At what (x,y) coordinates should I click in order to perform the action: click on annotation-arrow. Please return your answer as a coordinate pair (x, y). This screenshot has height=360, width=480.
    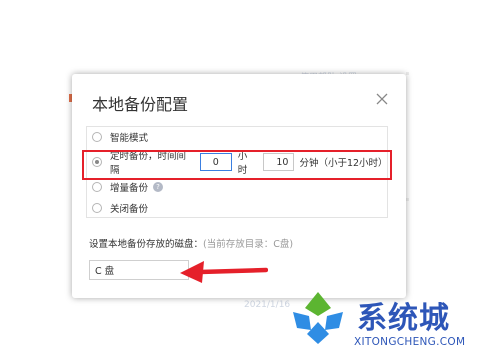
    Looking at the image, I should click on (224, 272).